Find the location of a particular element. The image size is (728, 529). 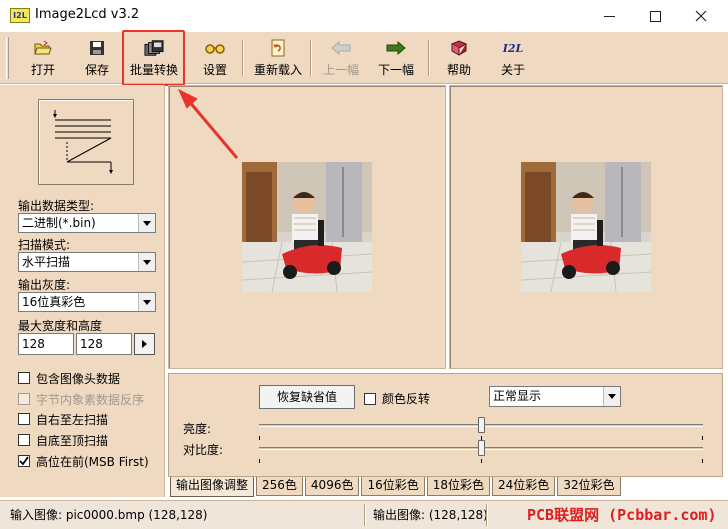

settings-button: 设置 is located at coordinates (215, 58).